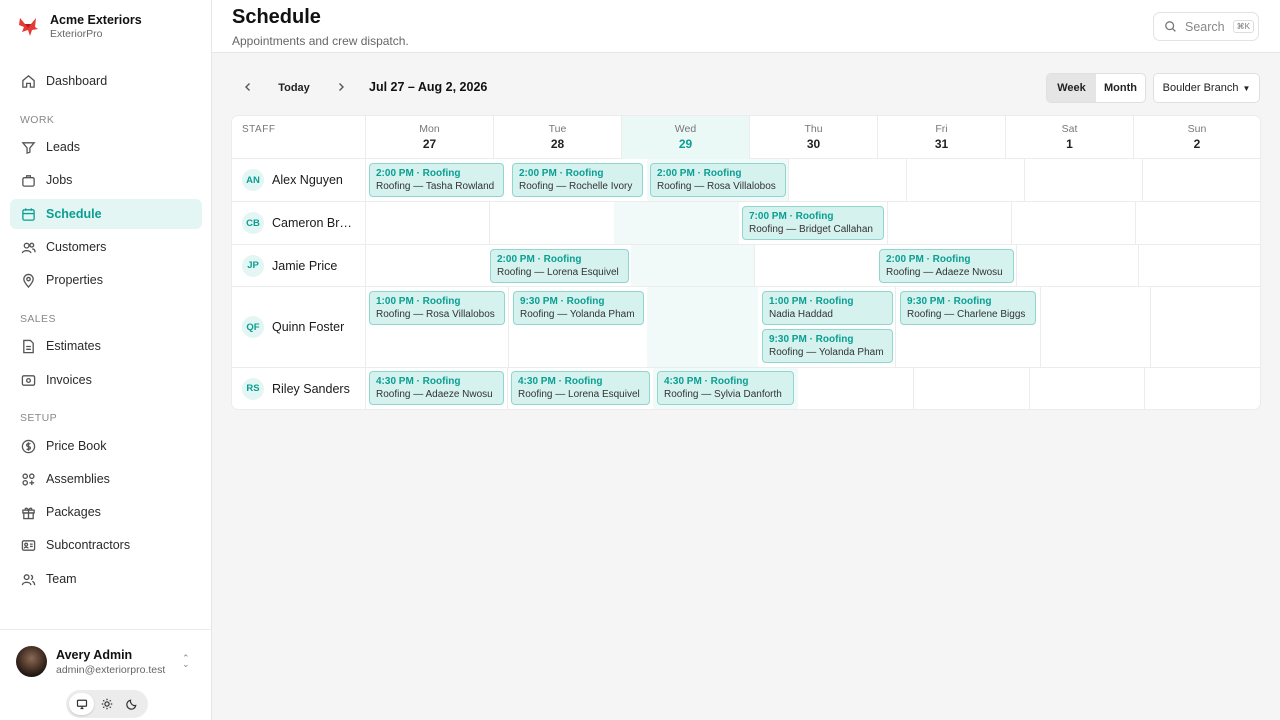  Describe the element at coordinates (106, 704) in the screenshot. I see `sun-icon` at that location.